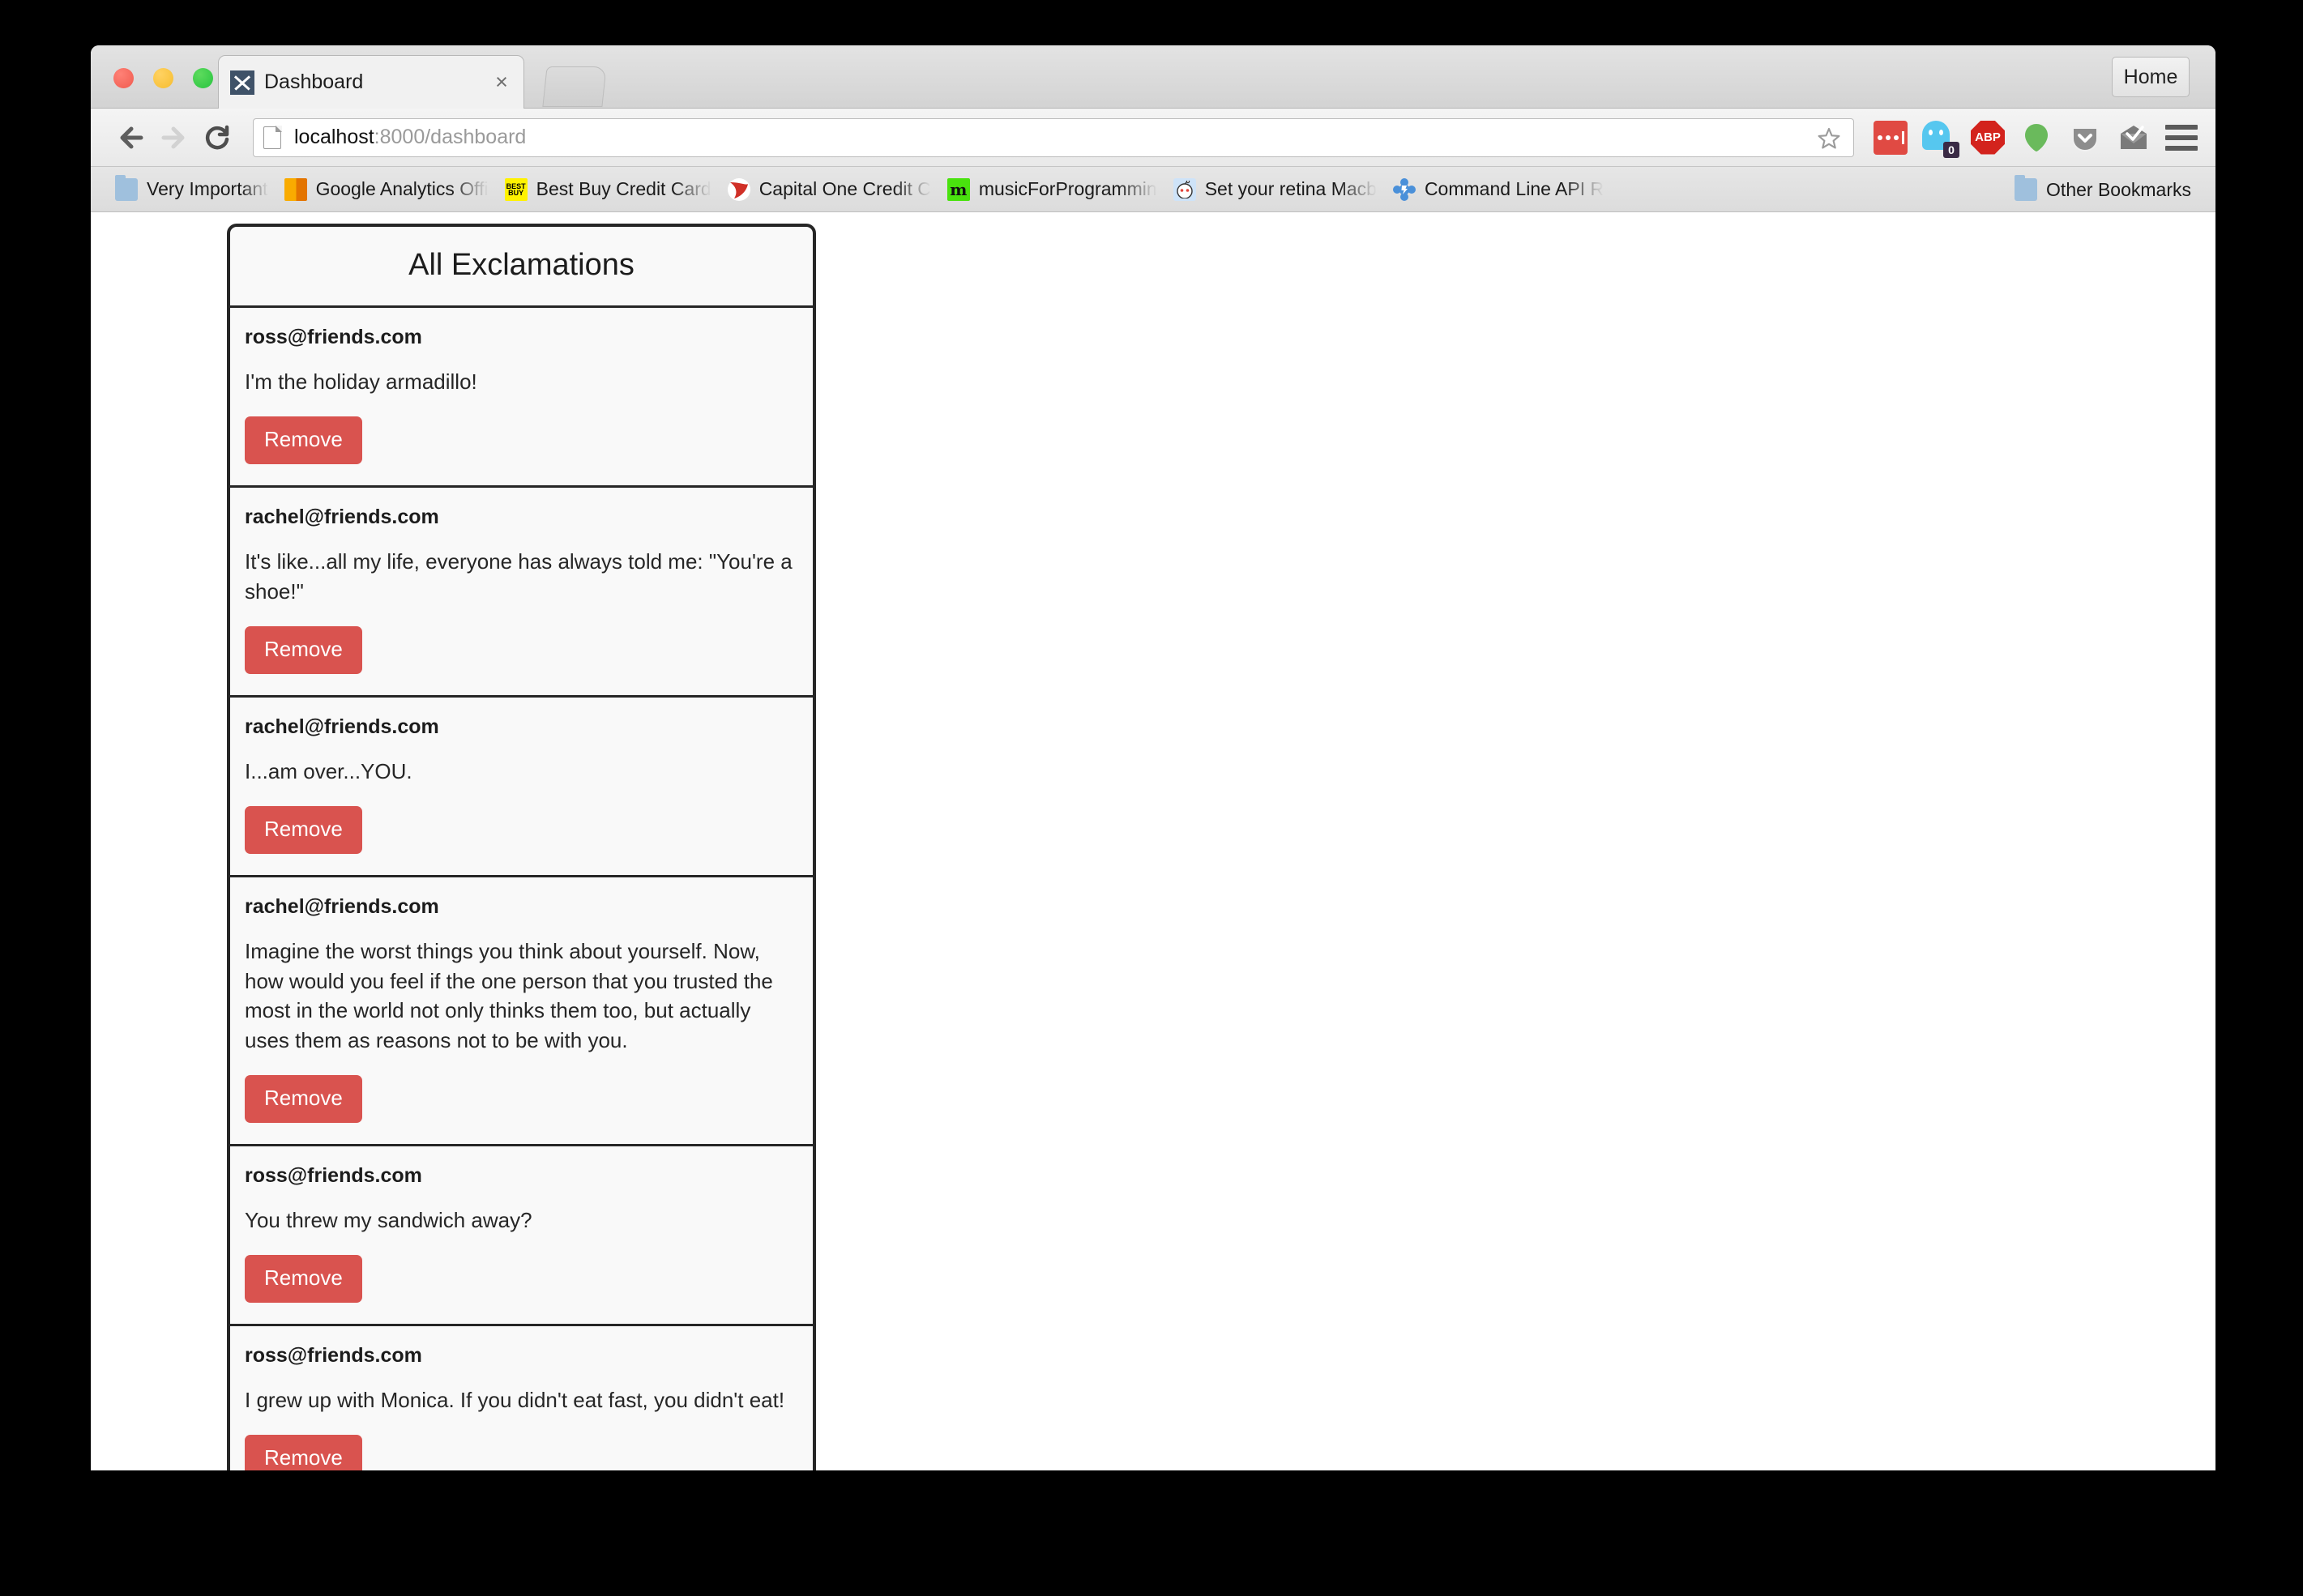  What do you see at coordinates (402, 188) in the screenshot?
I see `bookmark-label: Google Analytics Offi` at bounding box center [402, 188].